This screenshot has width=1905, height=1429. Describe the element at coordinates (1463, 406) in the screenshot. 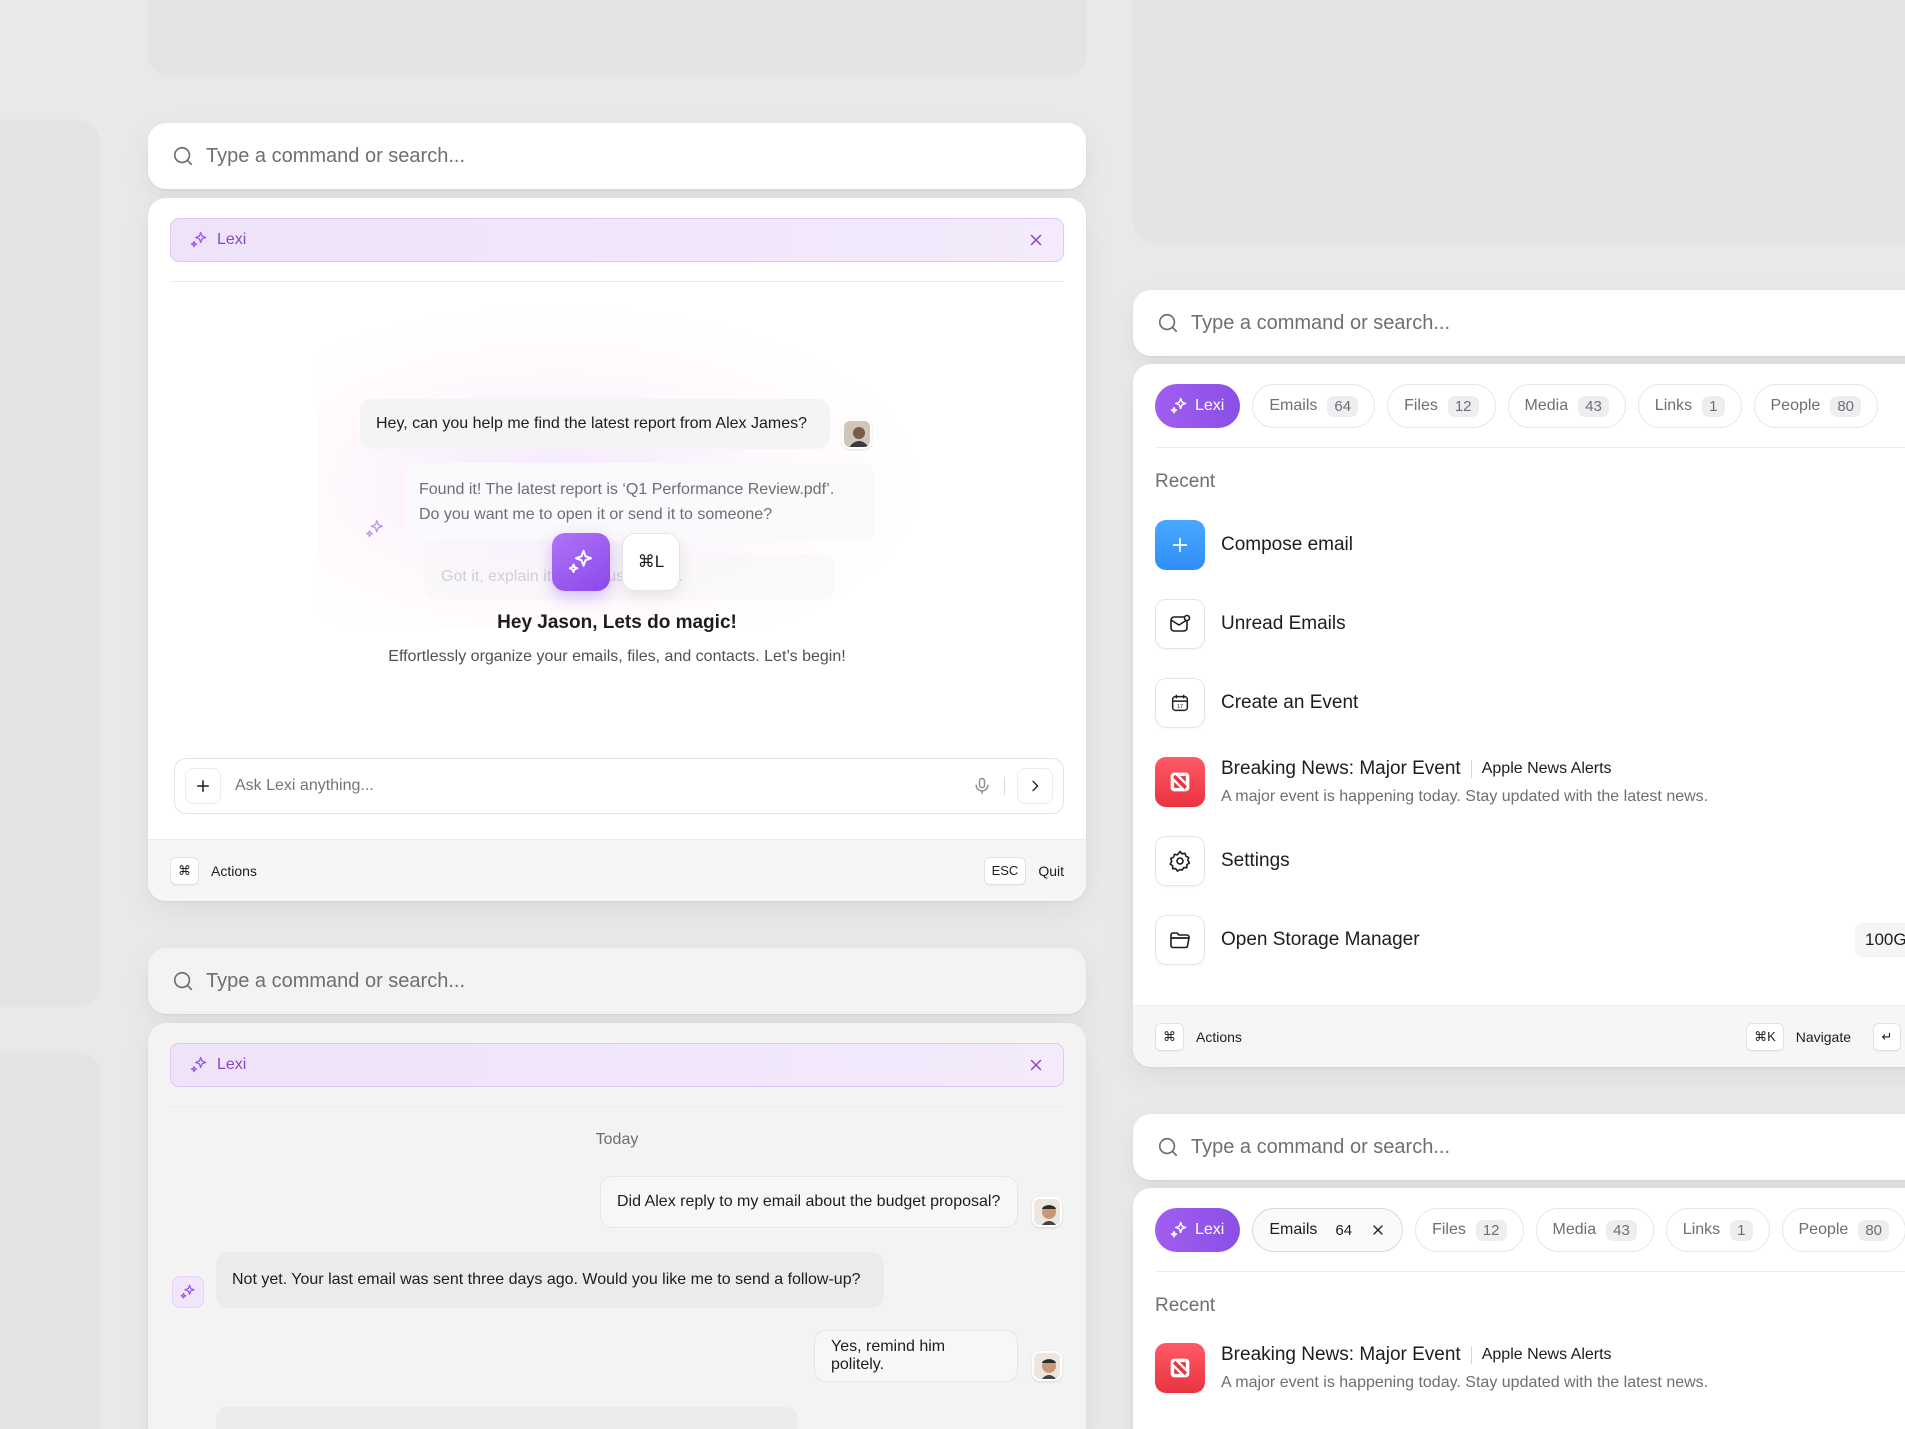

I see `tab-count: 12` at that location.